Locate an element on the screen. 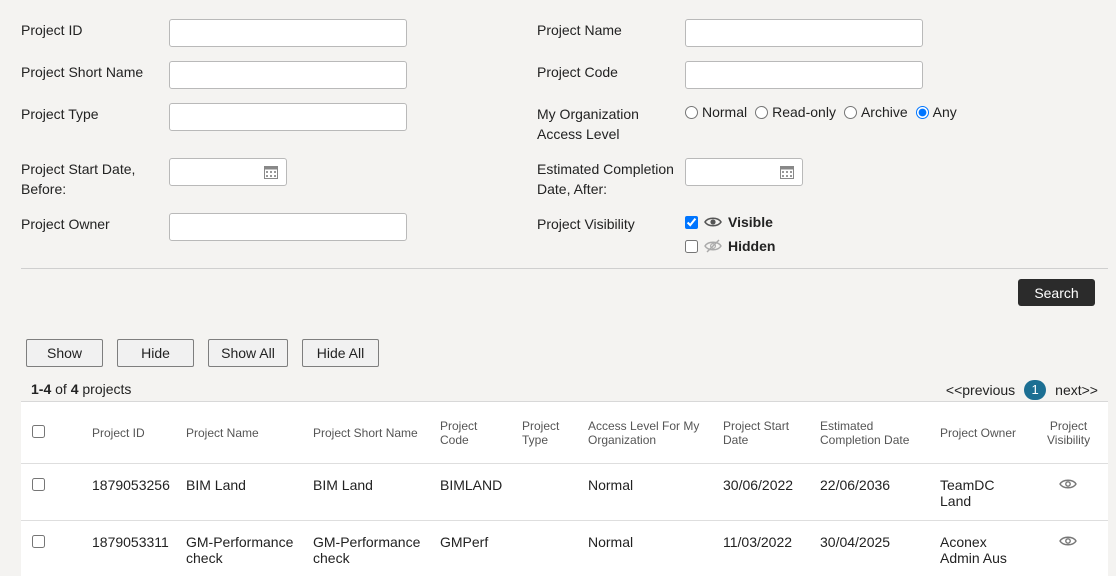 The image size is (1116, 576). cell-project-name: GM-Performance check is located at coordinates (239, 550).